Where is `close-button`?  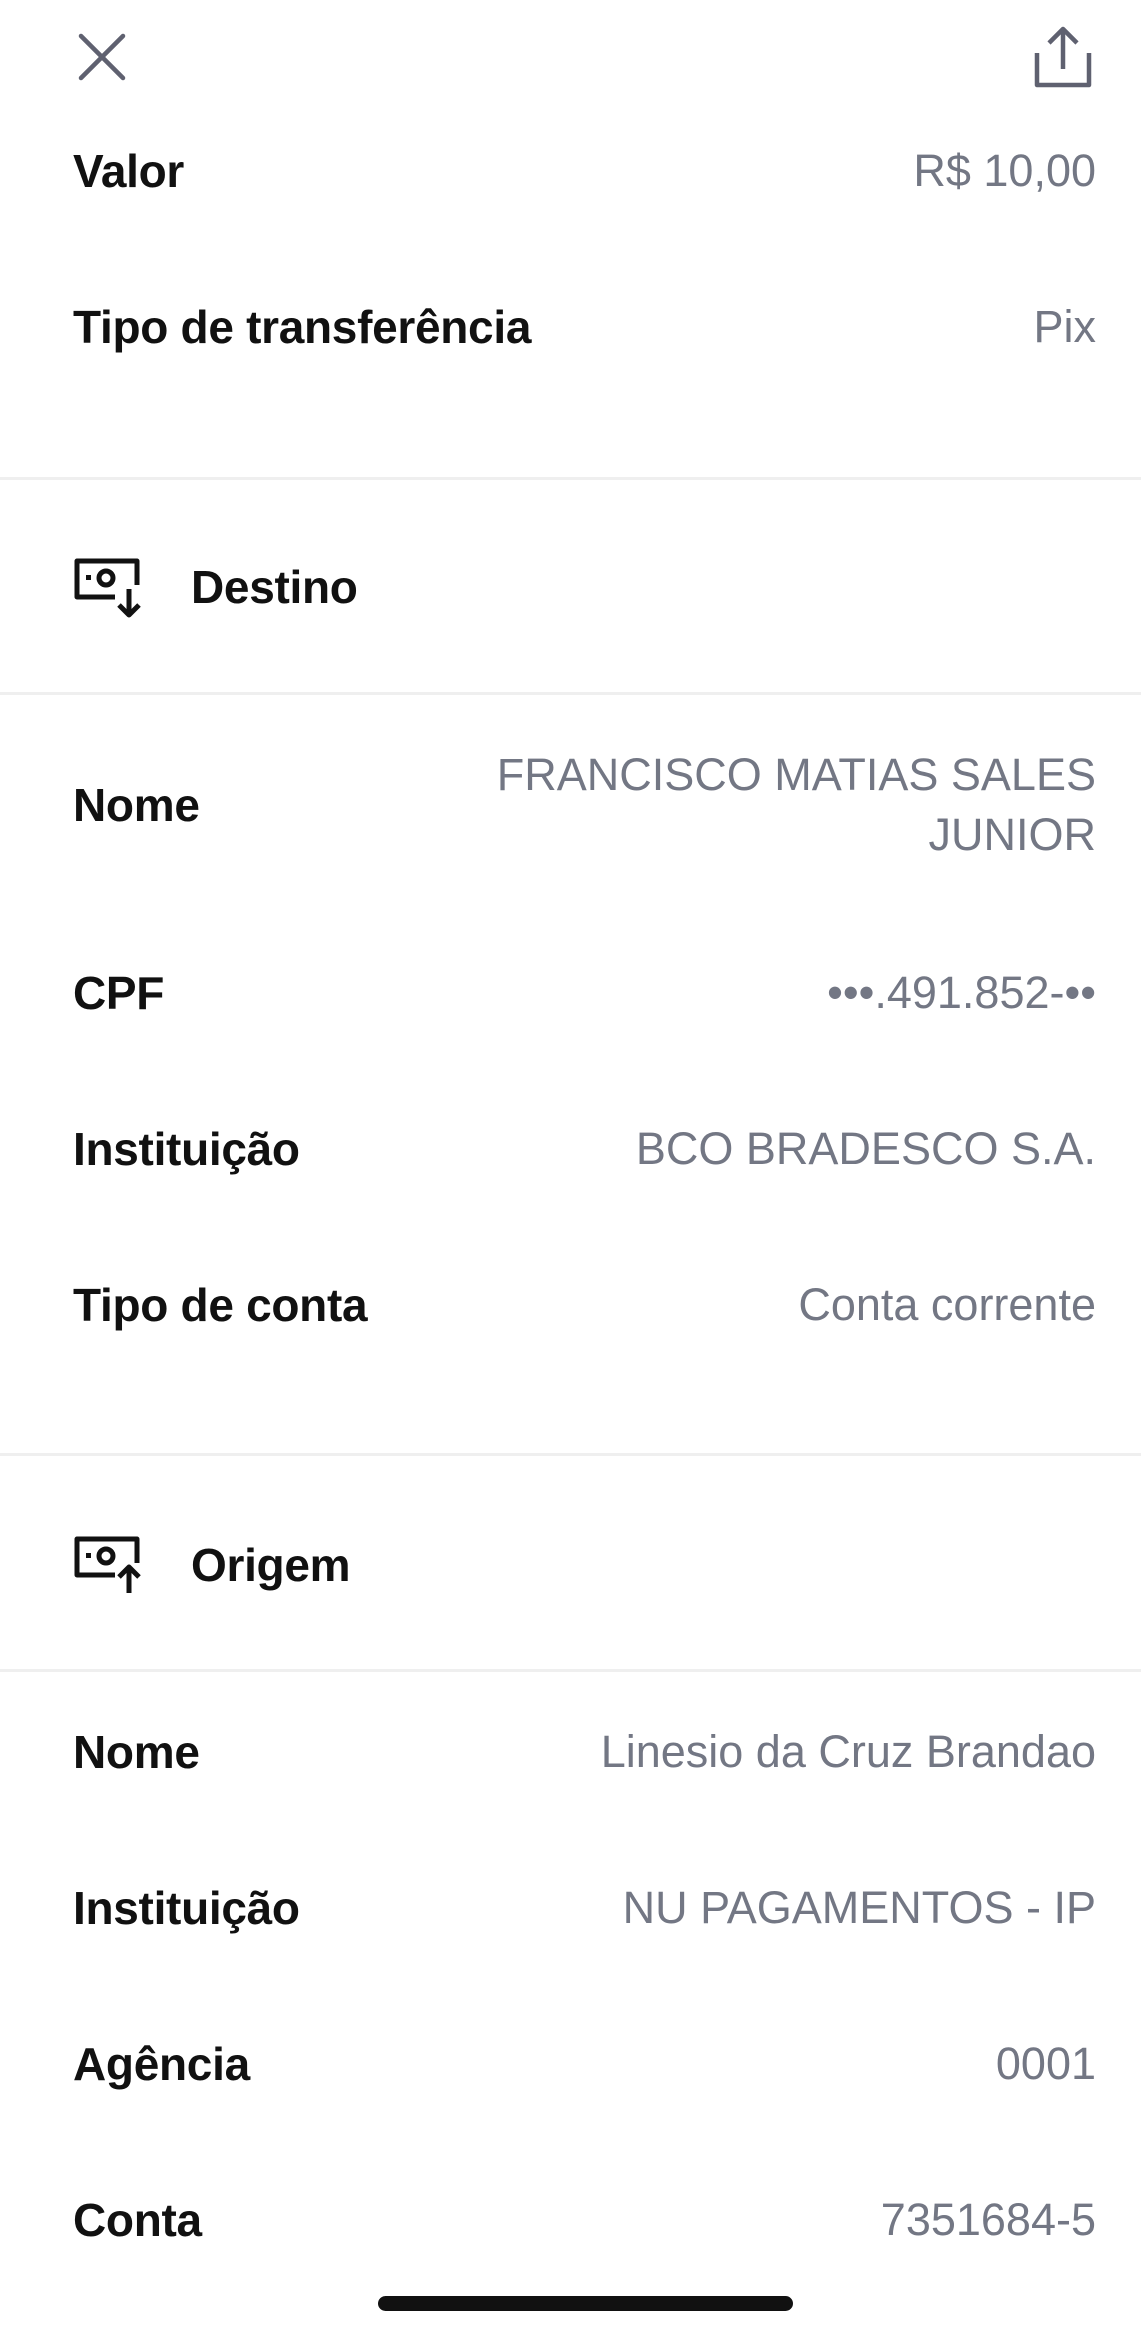
close-button is located at coordinates (102, 57).